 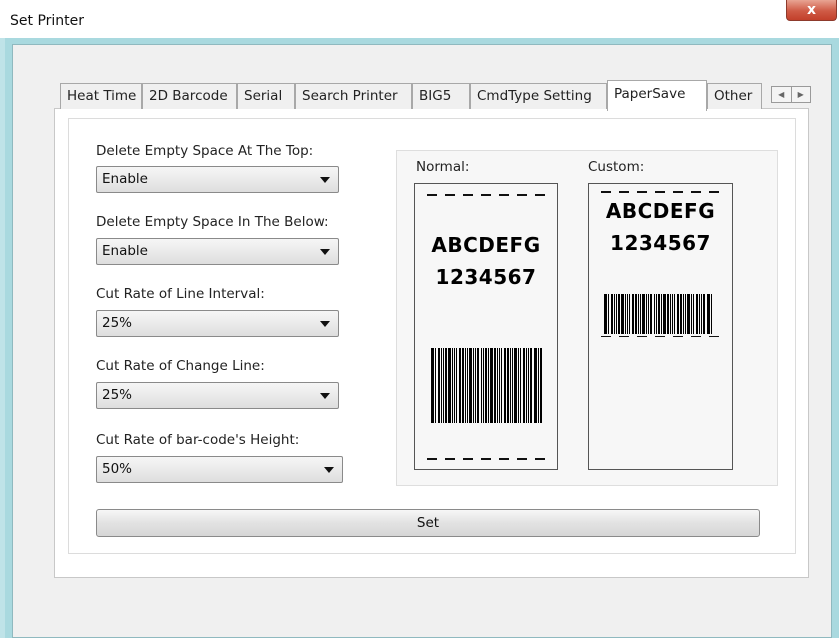 I want to click on window-frame-edge, so click(x=2, y=338).